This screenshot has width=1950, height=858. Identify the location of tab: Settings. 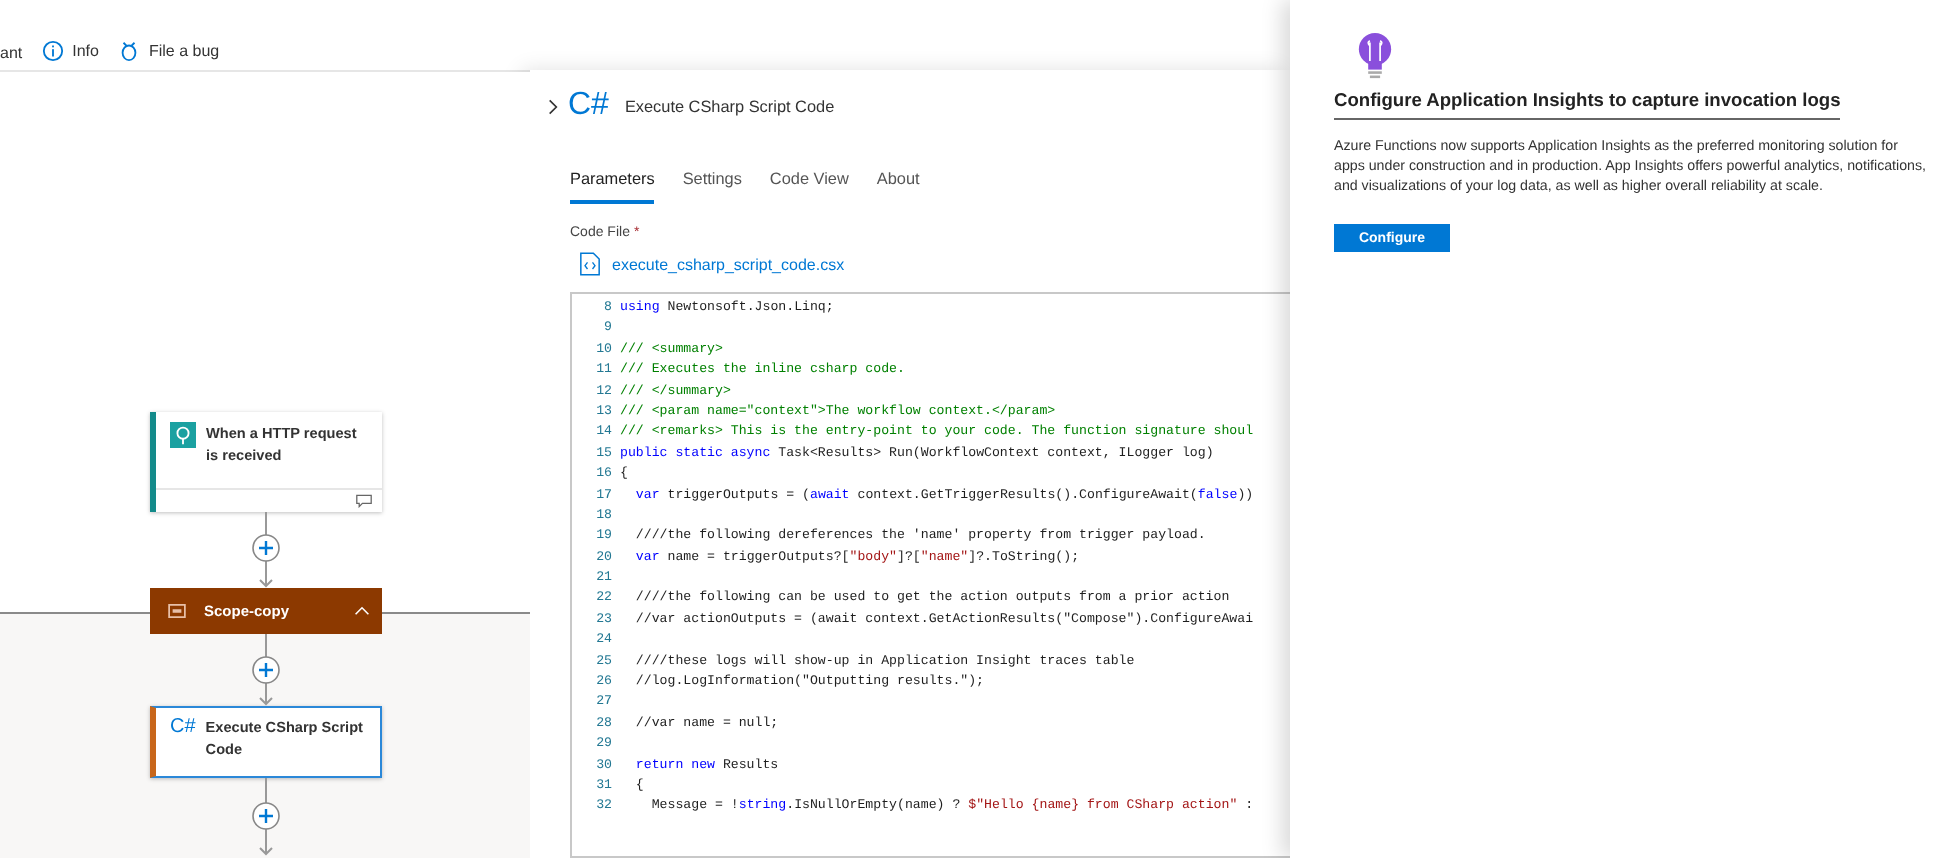
(712, 183).